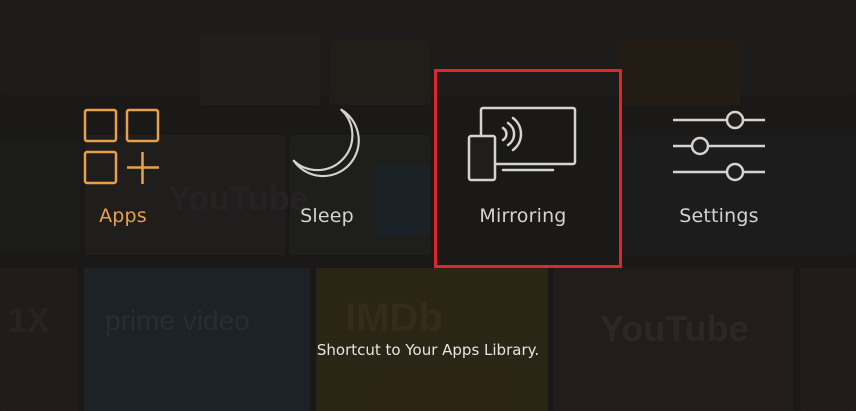 The height and width of the screenshot is (411, 856). Describe the element at coordinates (121, 146) in the screenshot. I see `apps-grid-icon` at that location.